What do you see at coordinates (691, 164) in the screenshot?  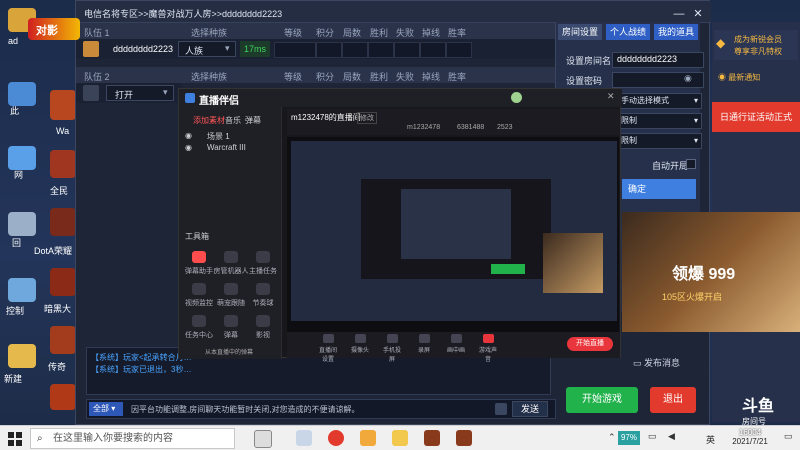 I see `auto-start-checkbox` at bounding box center [691, 164].